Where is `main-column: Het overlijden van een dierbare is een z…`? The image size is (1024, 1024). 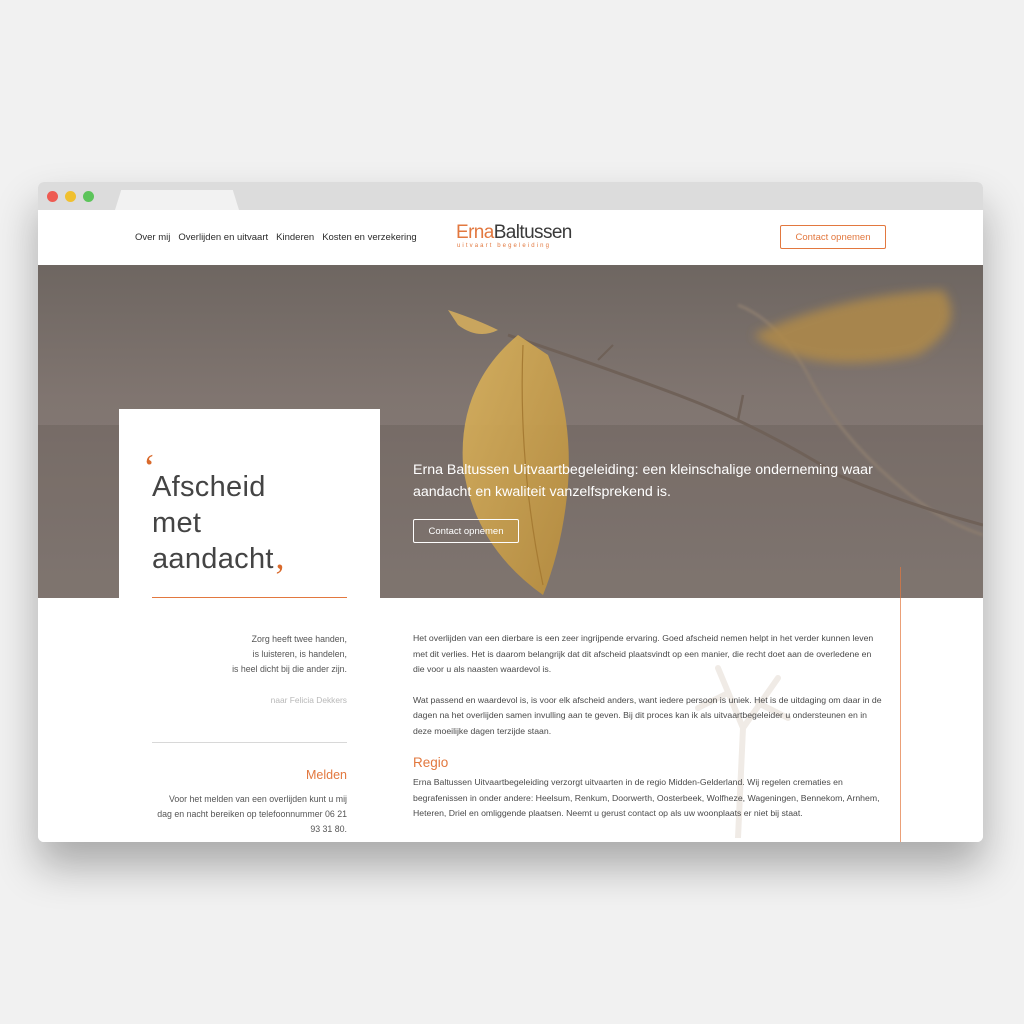
main-column: Het overlijden van een dierbare is een z… is located at coordinates (648, 734).